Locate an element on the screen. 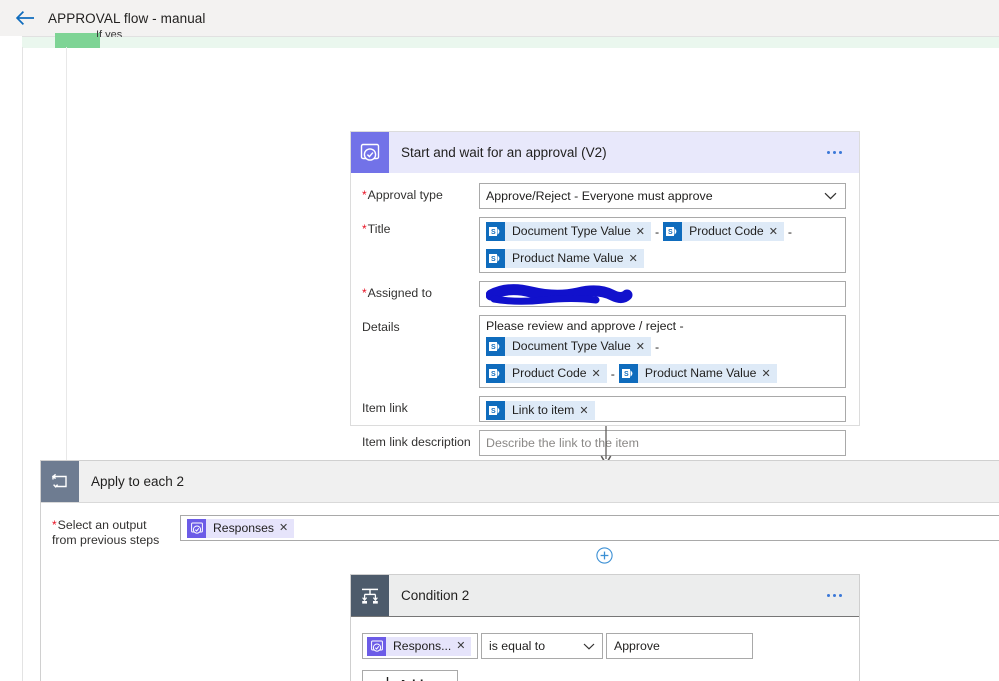  token-label: Link to item is located at coordinates (543, 410).